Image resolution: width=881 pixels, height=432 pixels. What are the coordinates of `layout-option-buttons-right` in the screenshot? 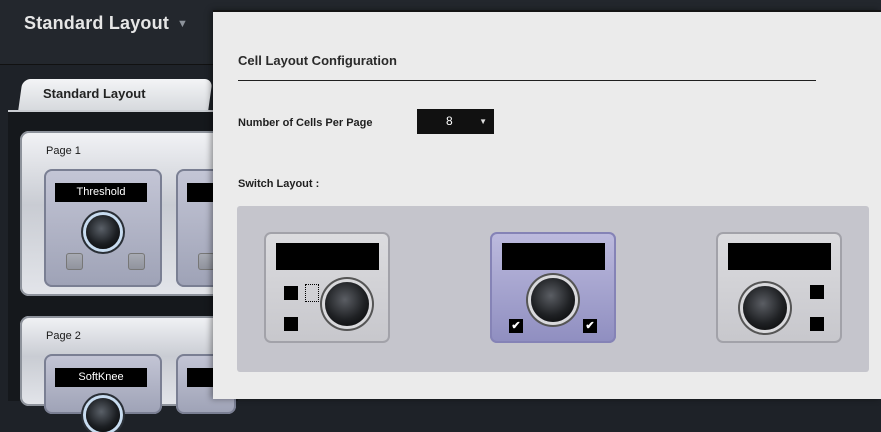 It's located at (779, 287).